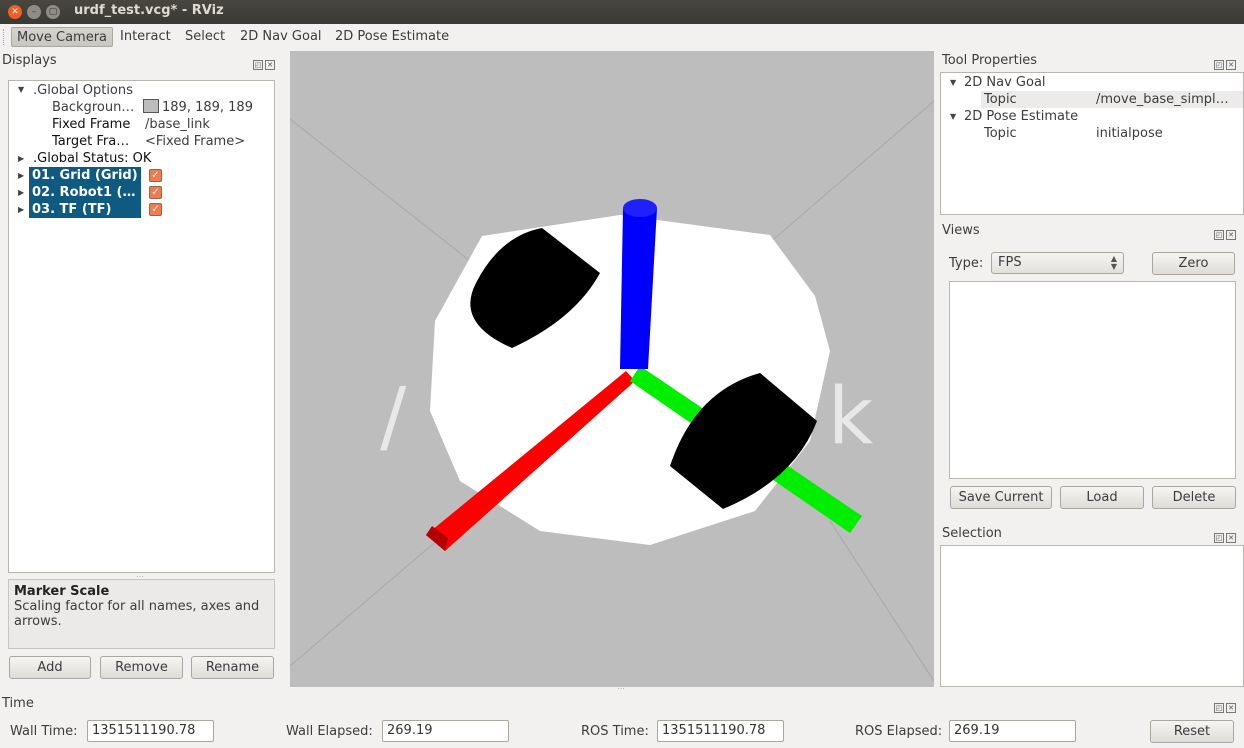 The image size is (1244, 748). Describe the element at coordinates (615, 731) in the screenshot. I see `ros-time-label: ROS Time:` at that location.